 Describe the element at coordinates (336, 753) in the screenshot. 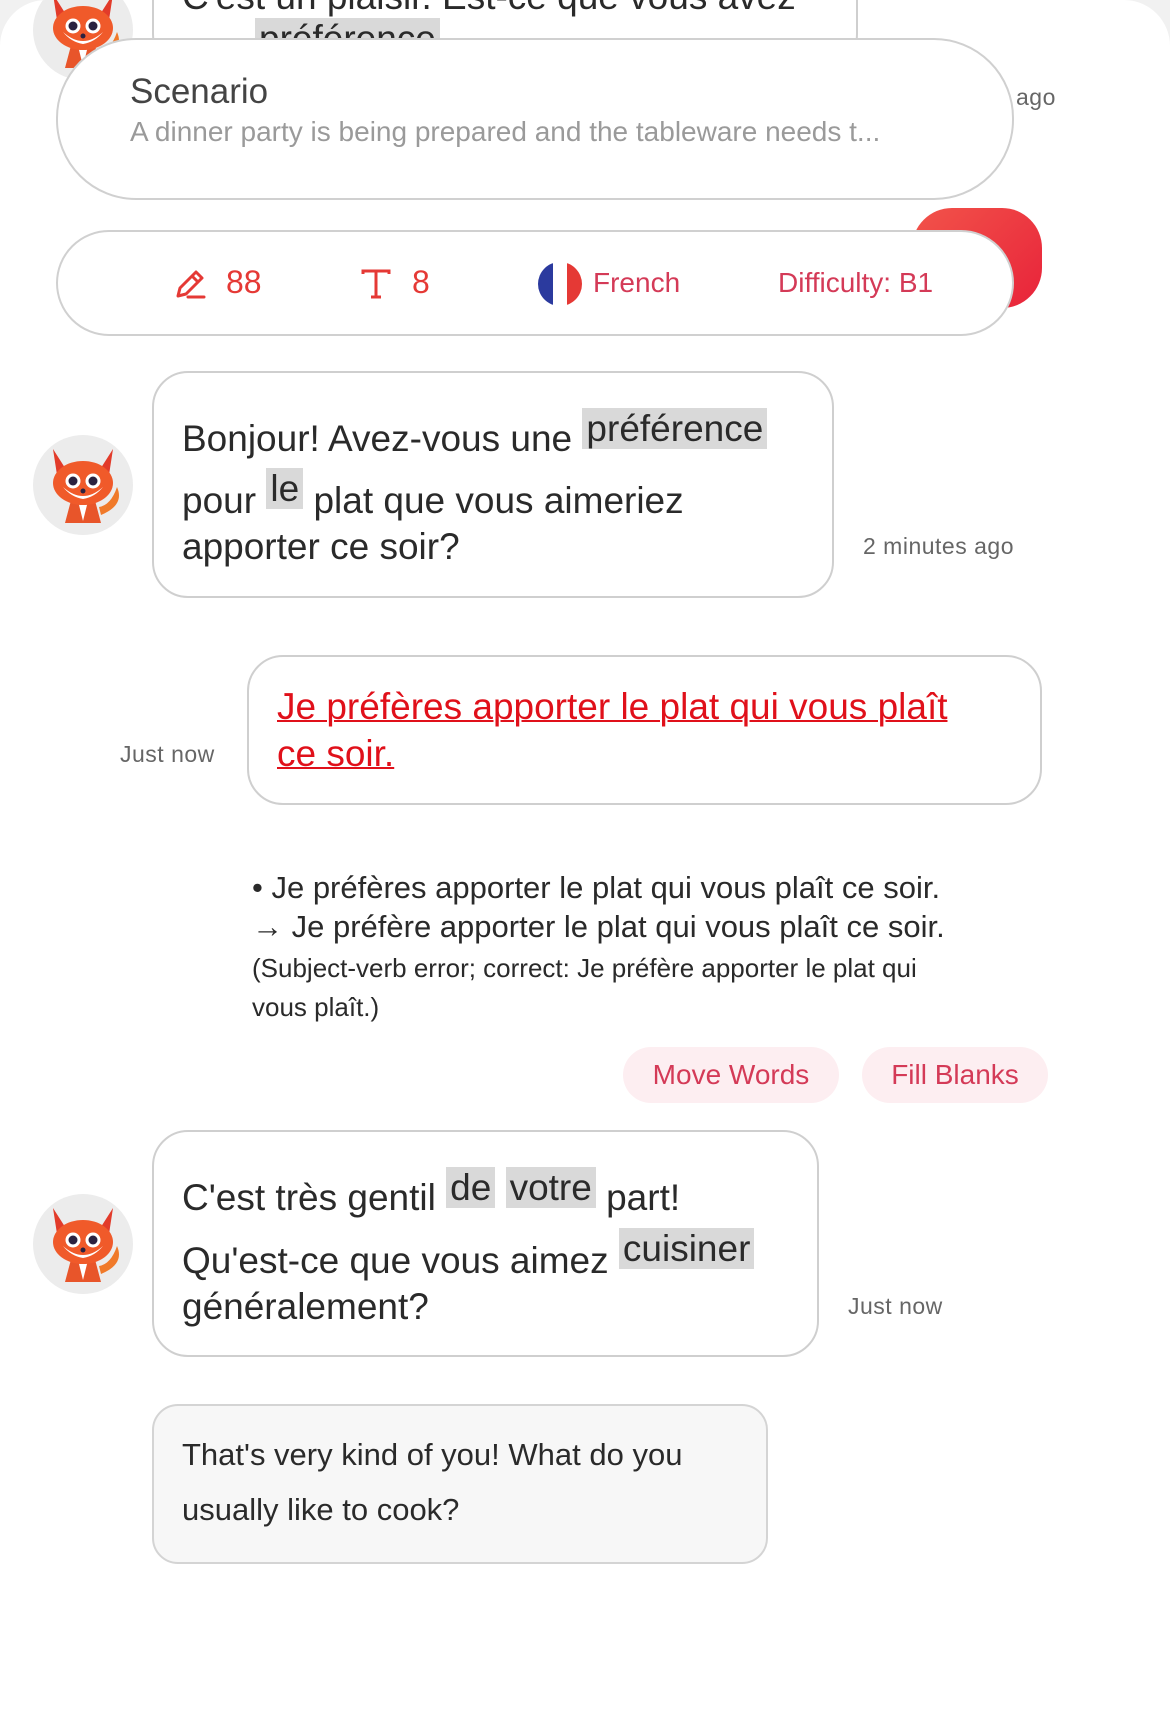

I see `user-message-line: ce soir.` at that location.